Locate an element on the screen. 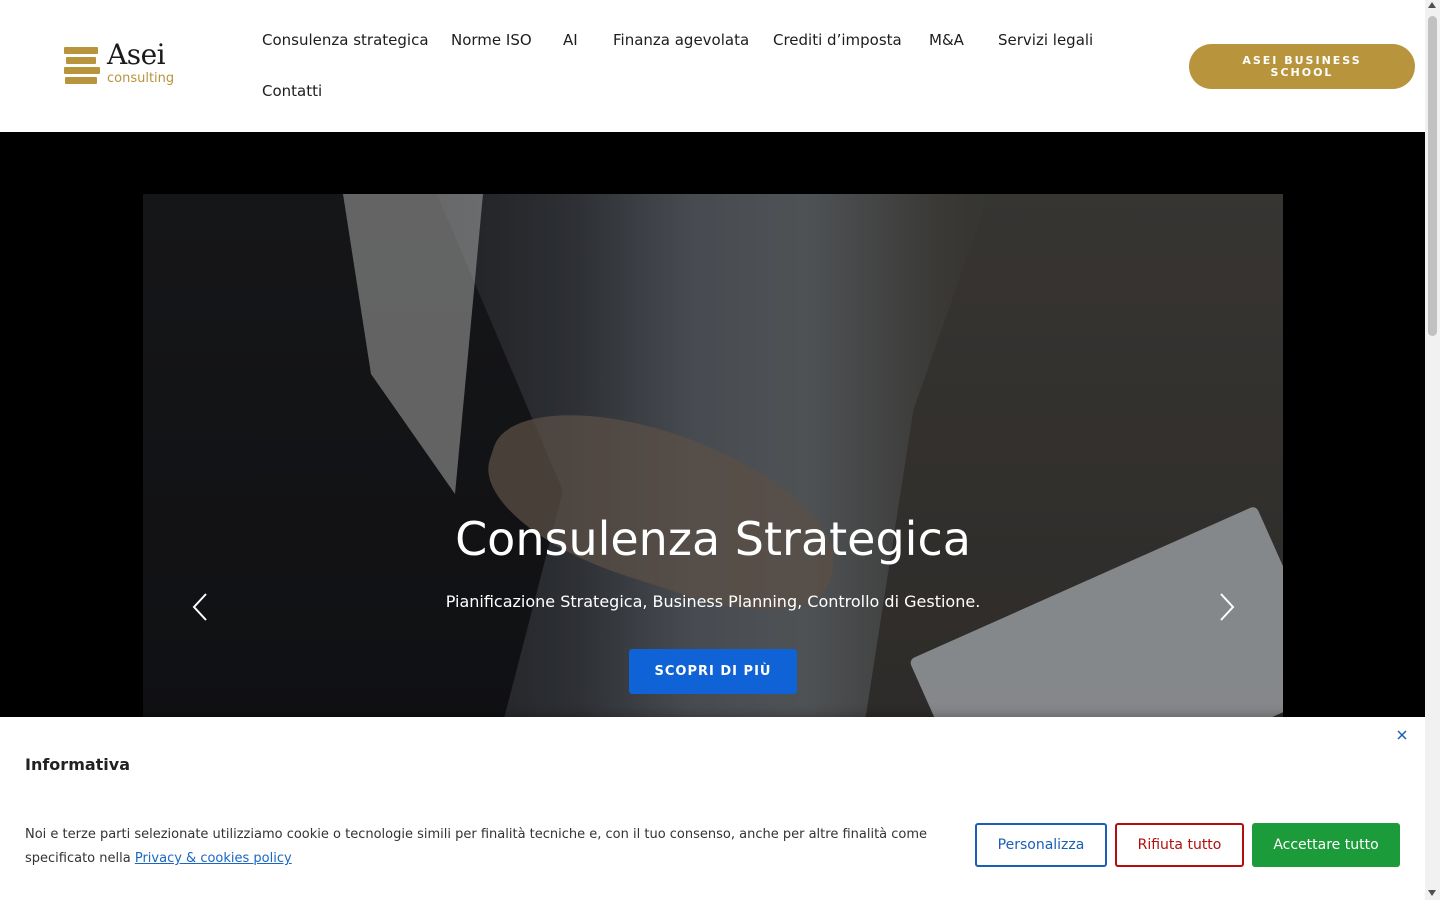 This screenshot has height=900, width=1440. logo-mark-icon is located at coordinates (83, 66).